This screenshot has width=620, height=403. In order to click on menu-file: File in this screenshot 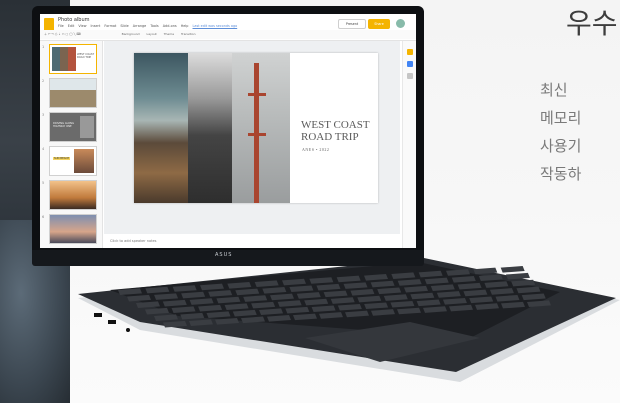, I will do `click(61, 26)`.